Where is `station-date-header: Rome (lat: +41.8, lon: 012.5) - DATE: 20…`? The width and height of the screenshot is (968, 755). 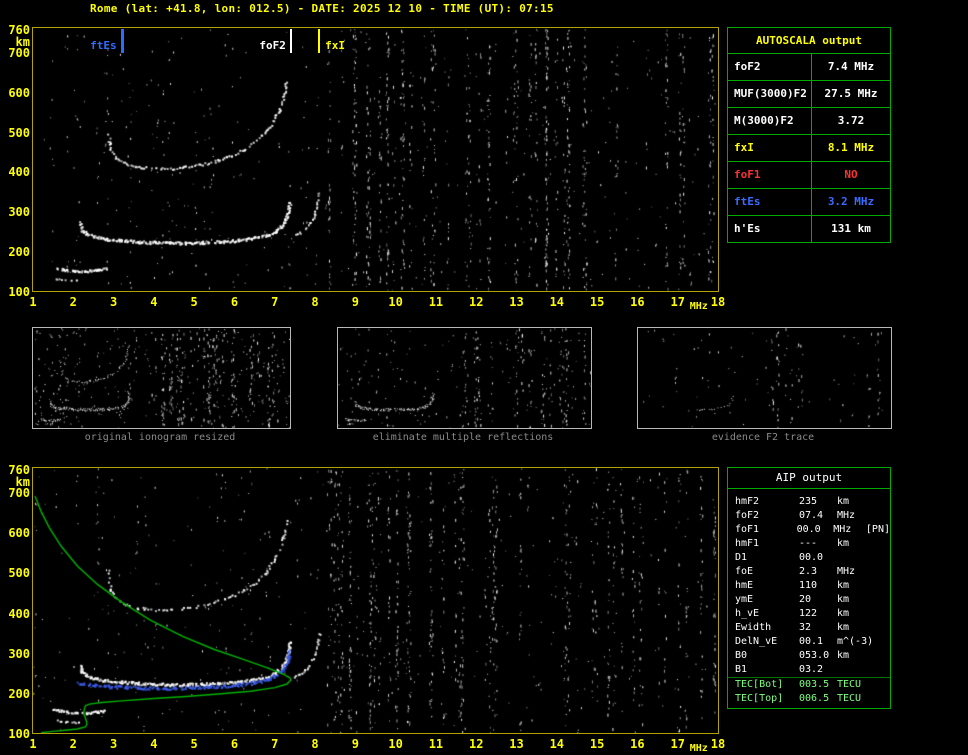
station-date-header: Rome (lat: +41.8, lon: 012.5) - DATE: 20… is located at coordinates (322, 8).